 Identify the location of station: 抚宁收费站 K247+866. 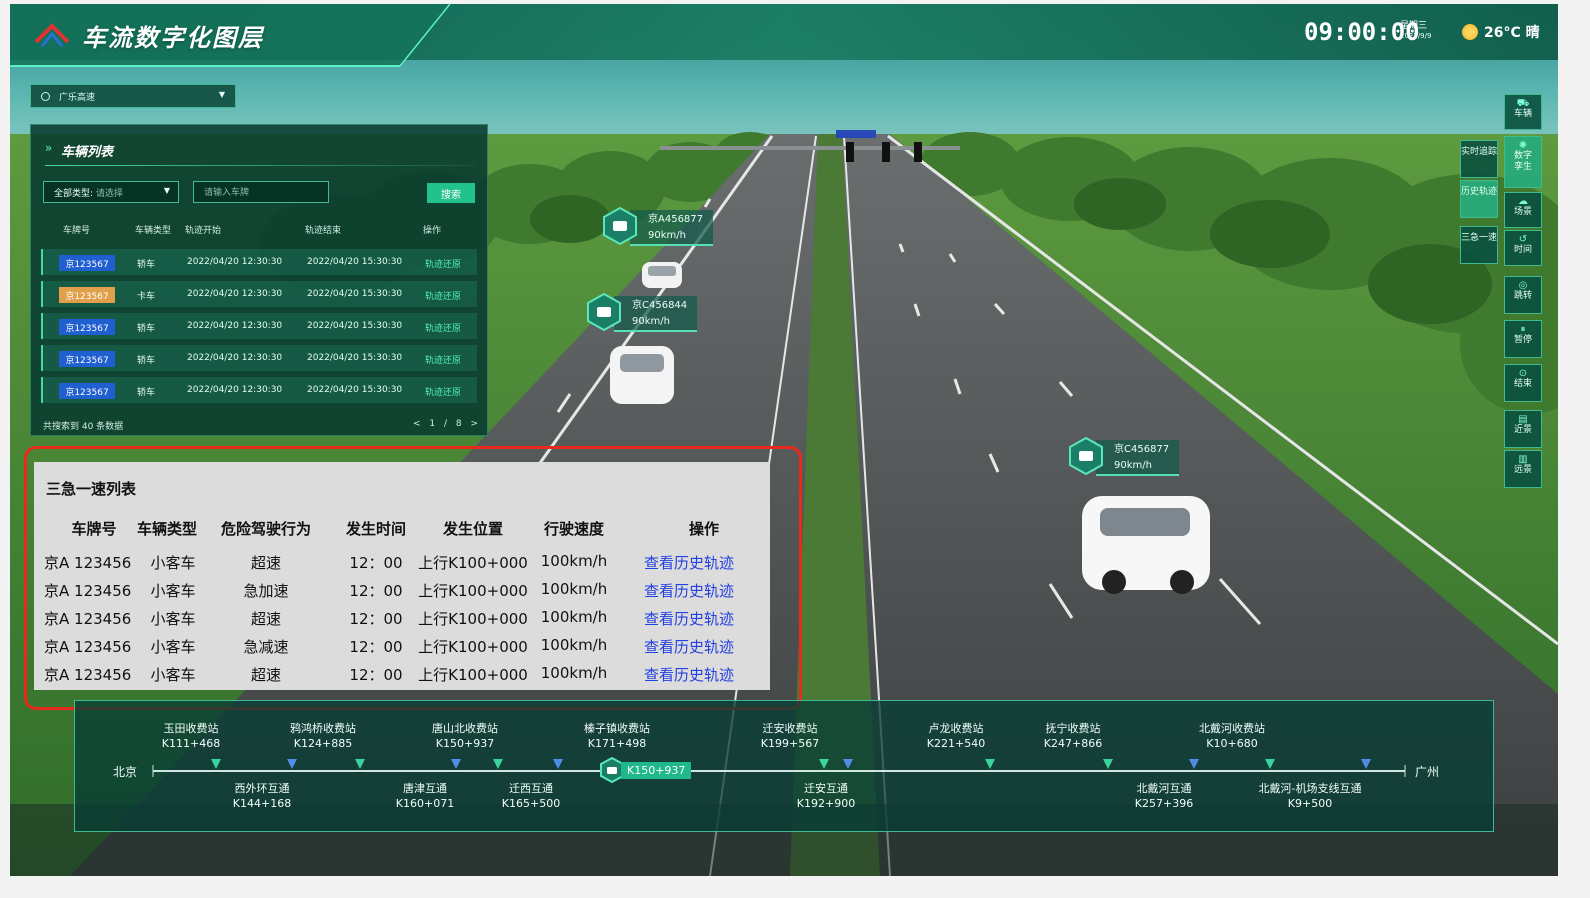
(1073, 736).